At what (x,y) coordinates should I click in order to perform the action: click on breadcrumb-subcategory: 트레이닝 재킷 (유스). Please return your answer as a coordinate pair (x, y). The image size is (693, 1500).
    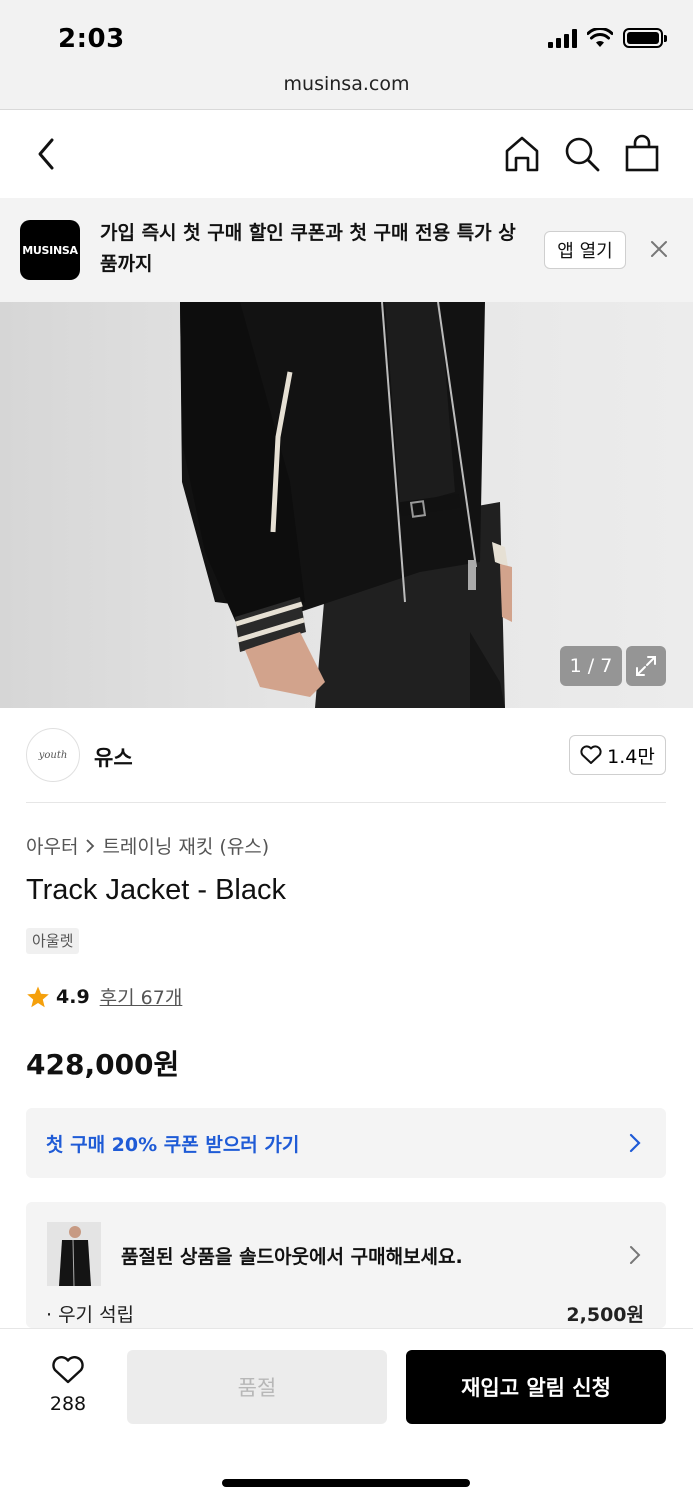
    Looking at the image, I should click on (185, 845).